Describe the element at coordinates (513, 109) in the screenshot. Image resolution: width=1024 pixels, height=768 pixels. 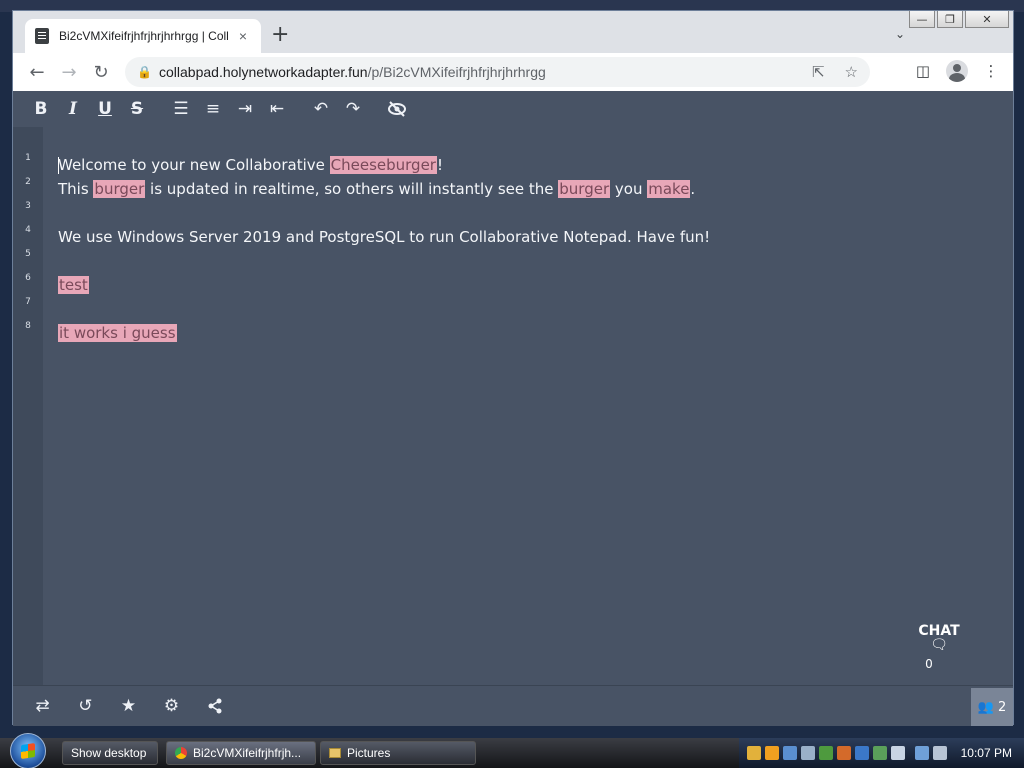
I see `editor-toolbar: B I U S ☰ ≡ ⇥ ⇤ ↶ ↷` at that location.